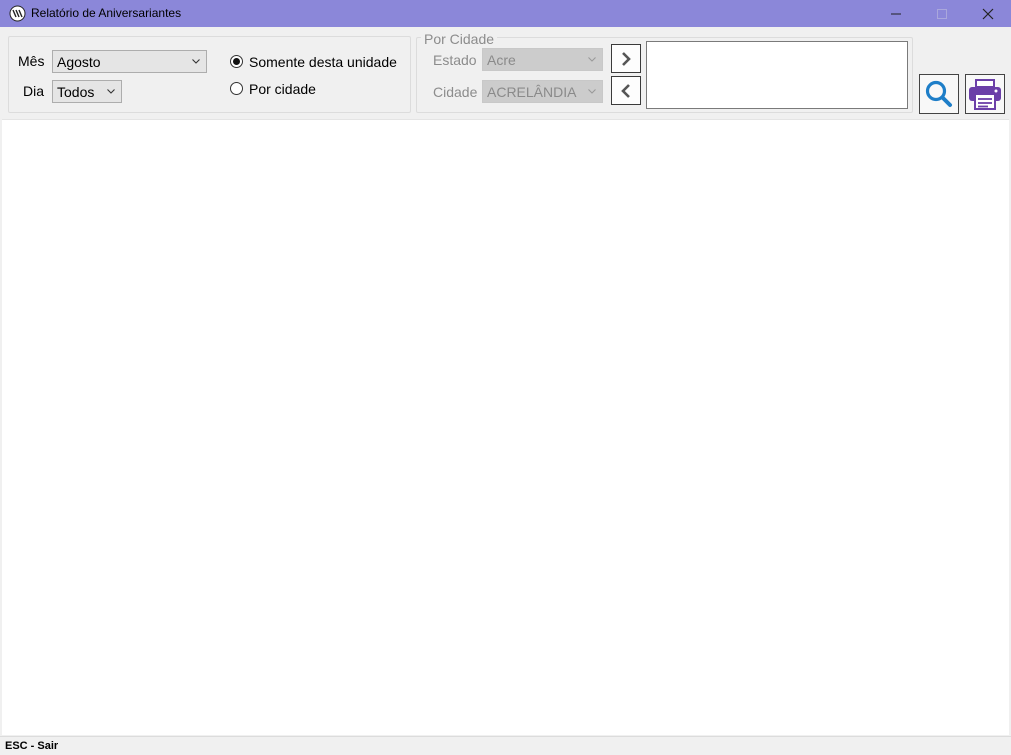 This screenshot has width=1011, height=755. Describe the element at coordinates (323, 62) in the screenshot. I see `radio-somente-label: Somente desta unidade` at that location.